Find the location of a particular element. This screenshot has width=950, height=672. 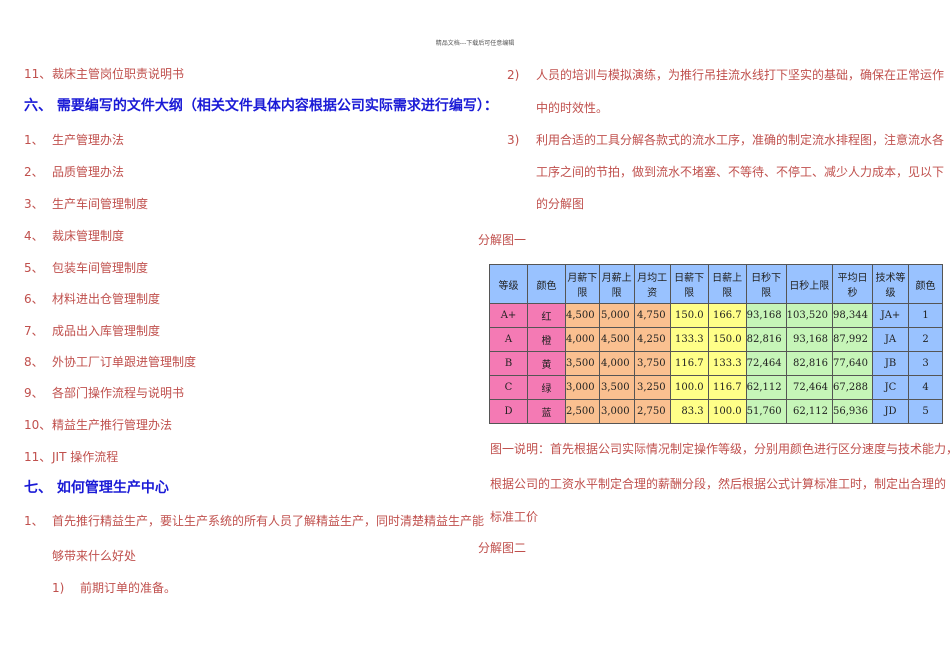

list-number: 9、 is located at coordinates (34, 393).